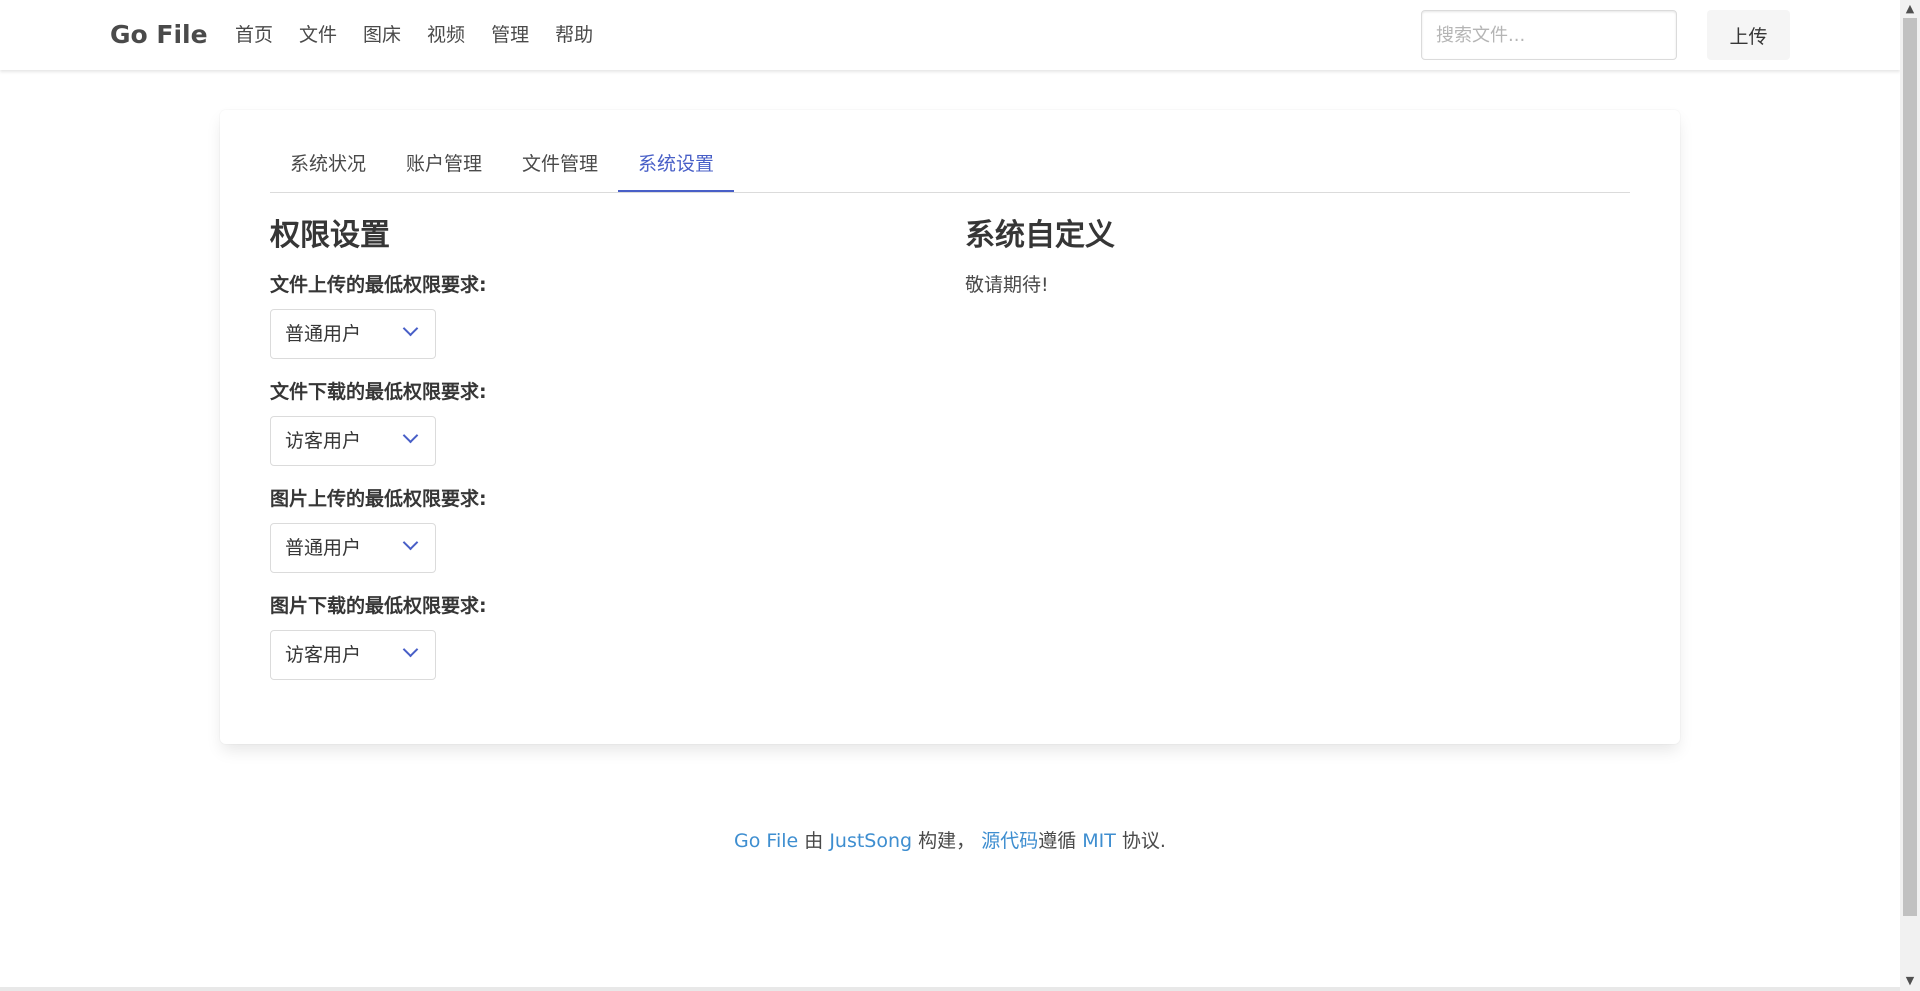 Image resolution: width=1920 pixels, height=991 pixels. I want to click on footer: Go File 由 JustSong 构建， 源代码遵循 MIT 协议., so click(950, 839).